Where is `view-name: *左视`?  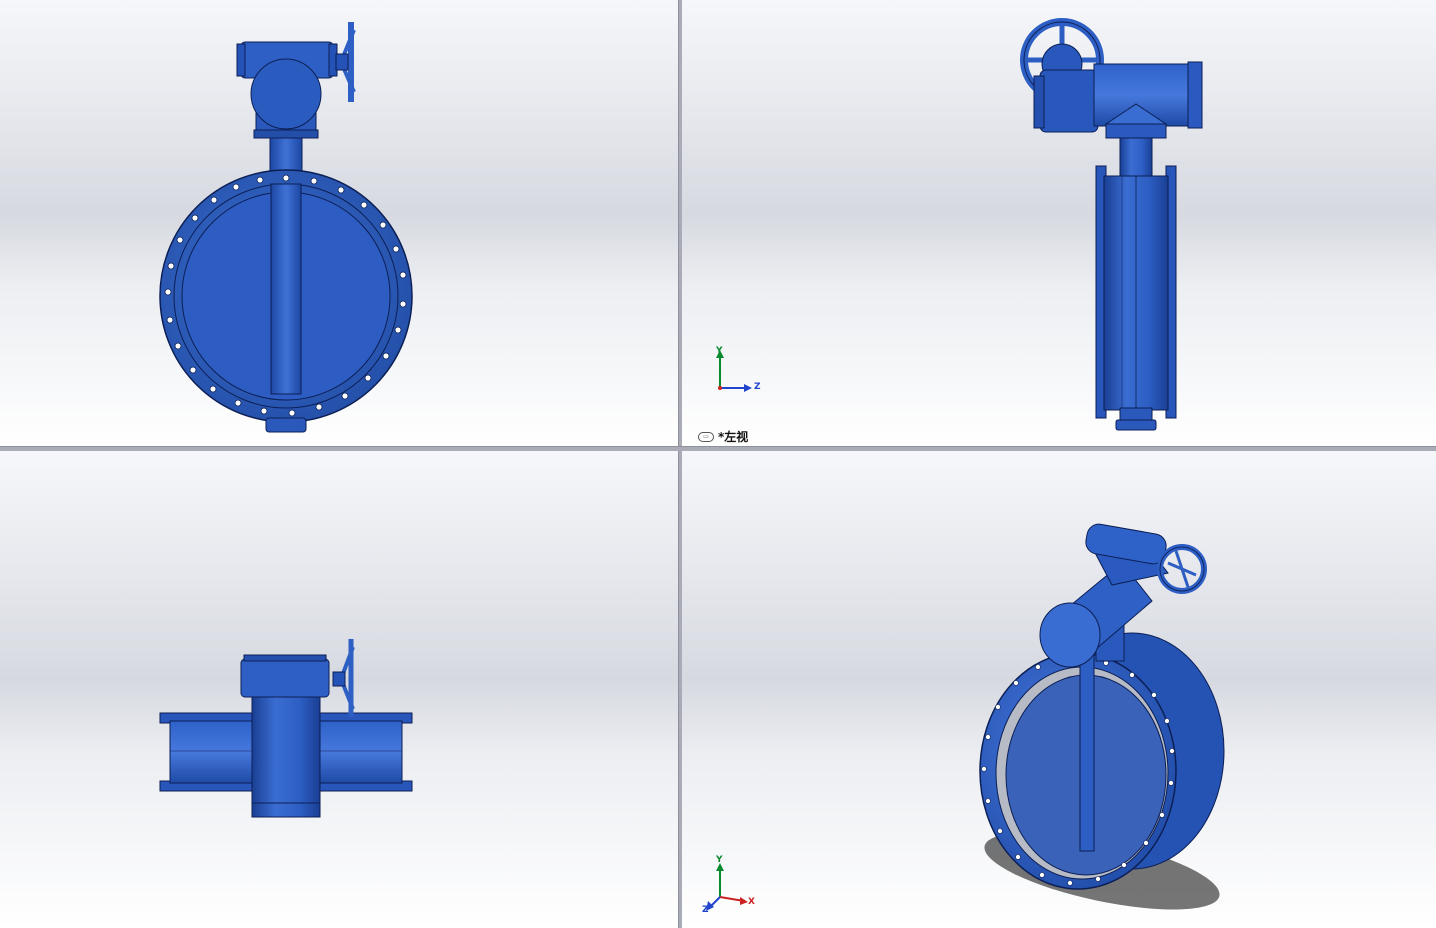 view-name: *左视 is located at coordinates (733, 437).